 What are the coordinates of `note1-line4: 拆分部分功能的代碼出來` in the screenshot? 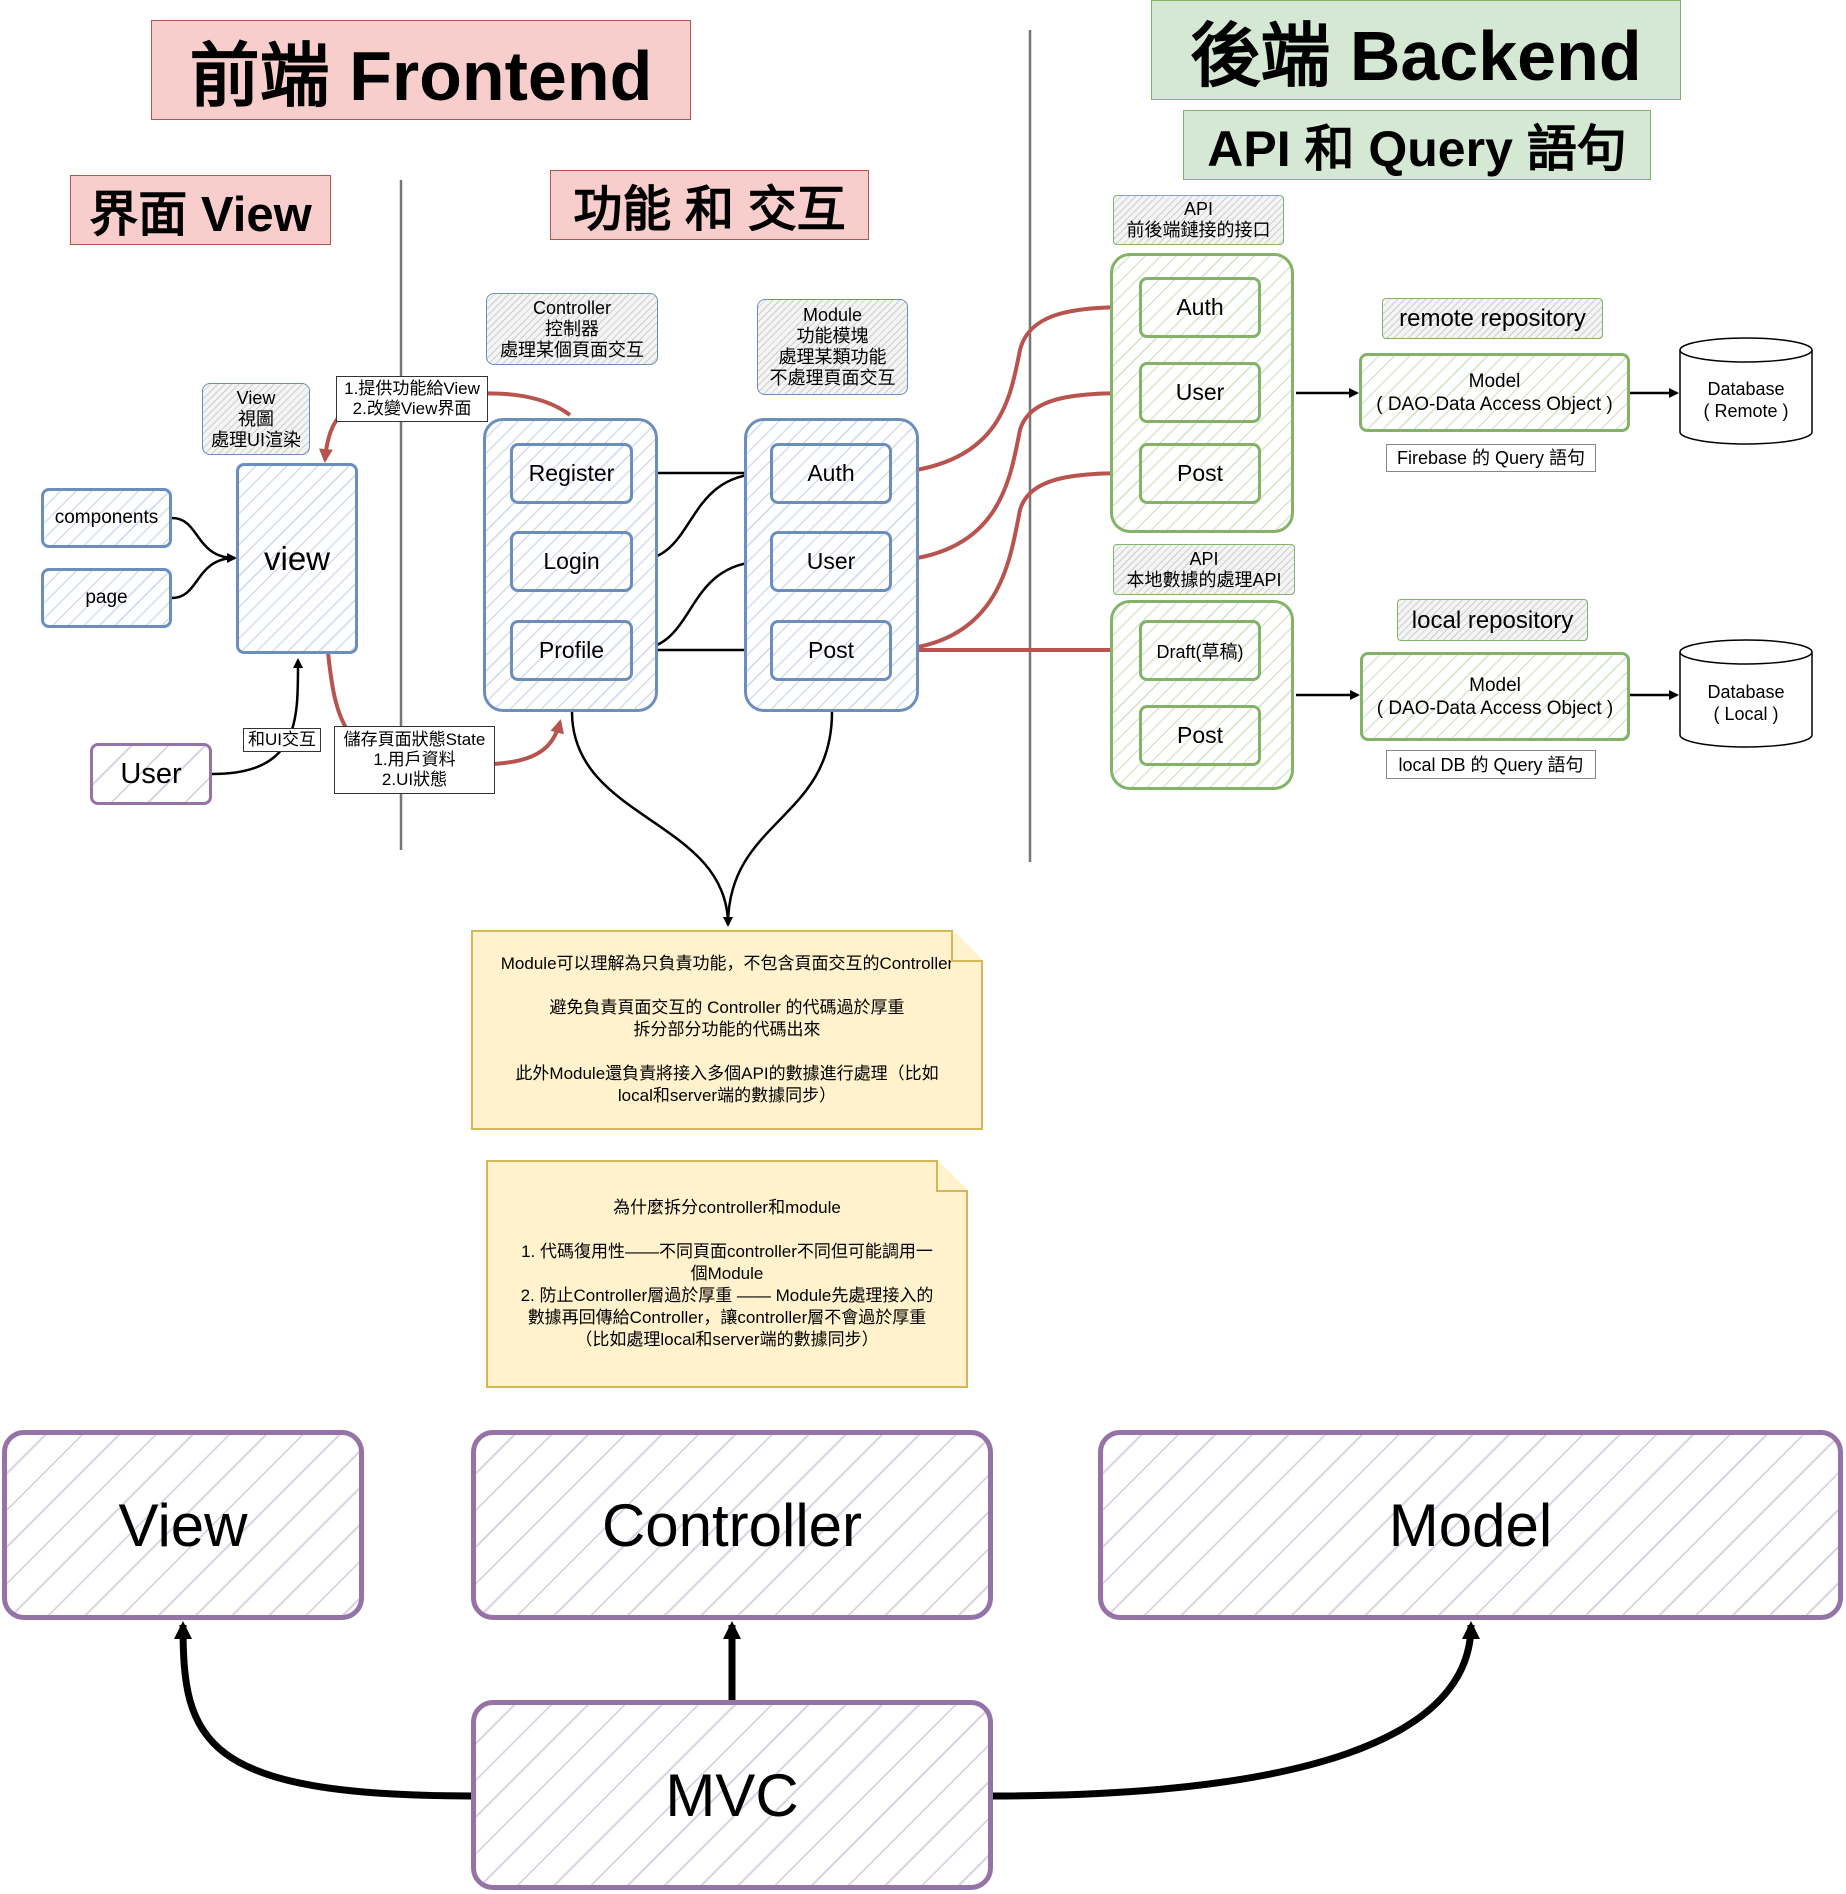 It's located at (727, 1029).